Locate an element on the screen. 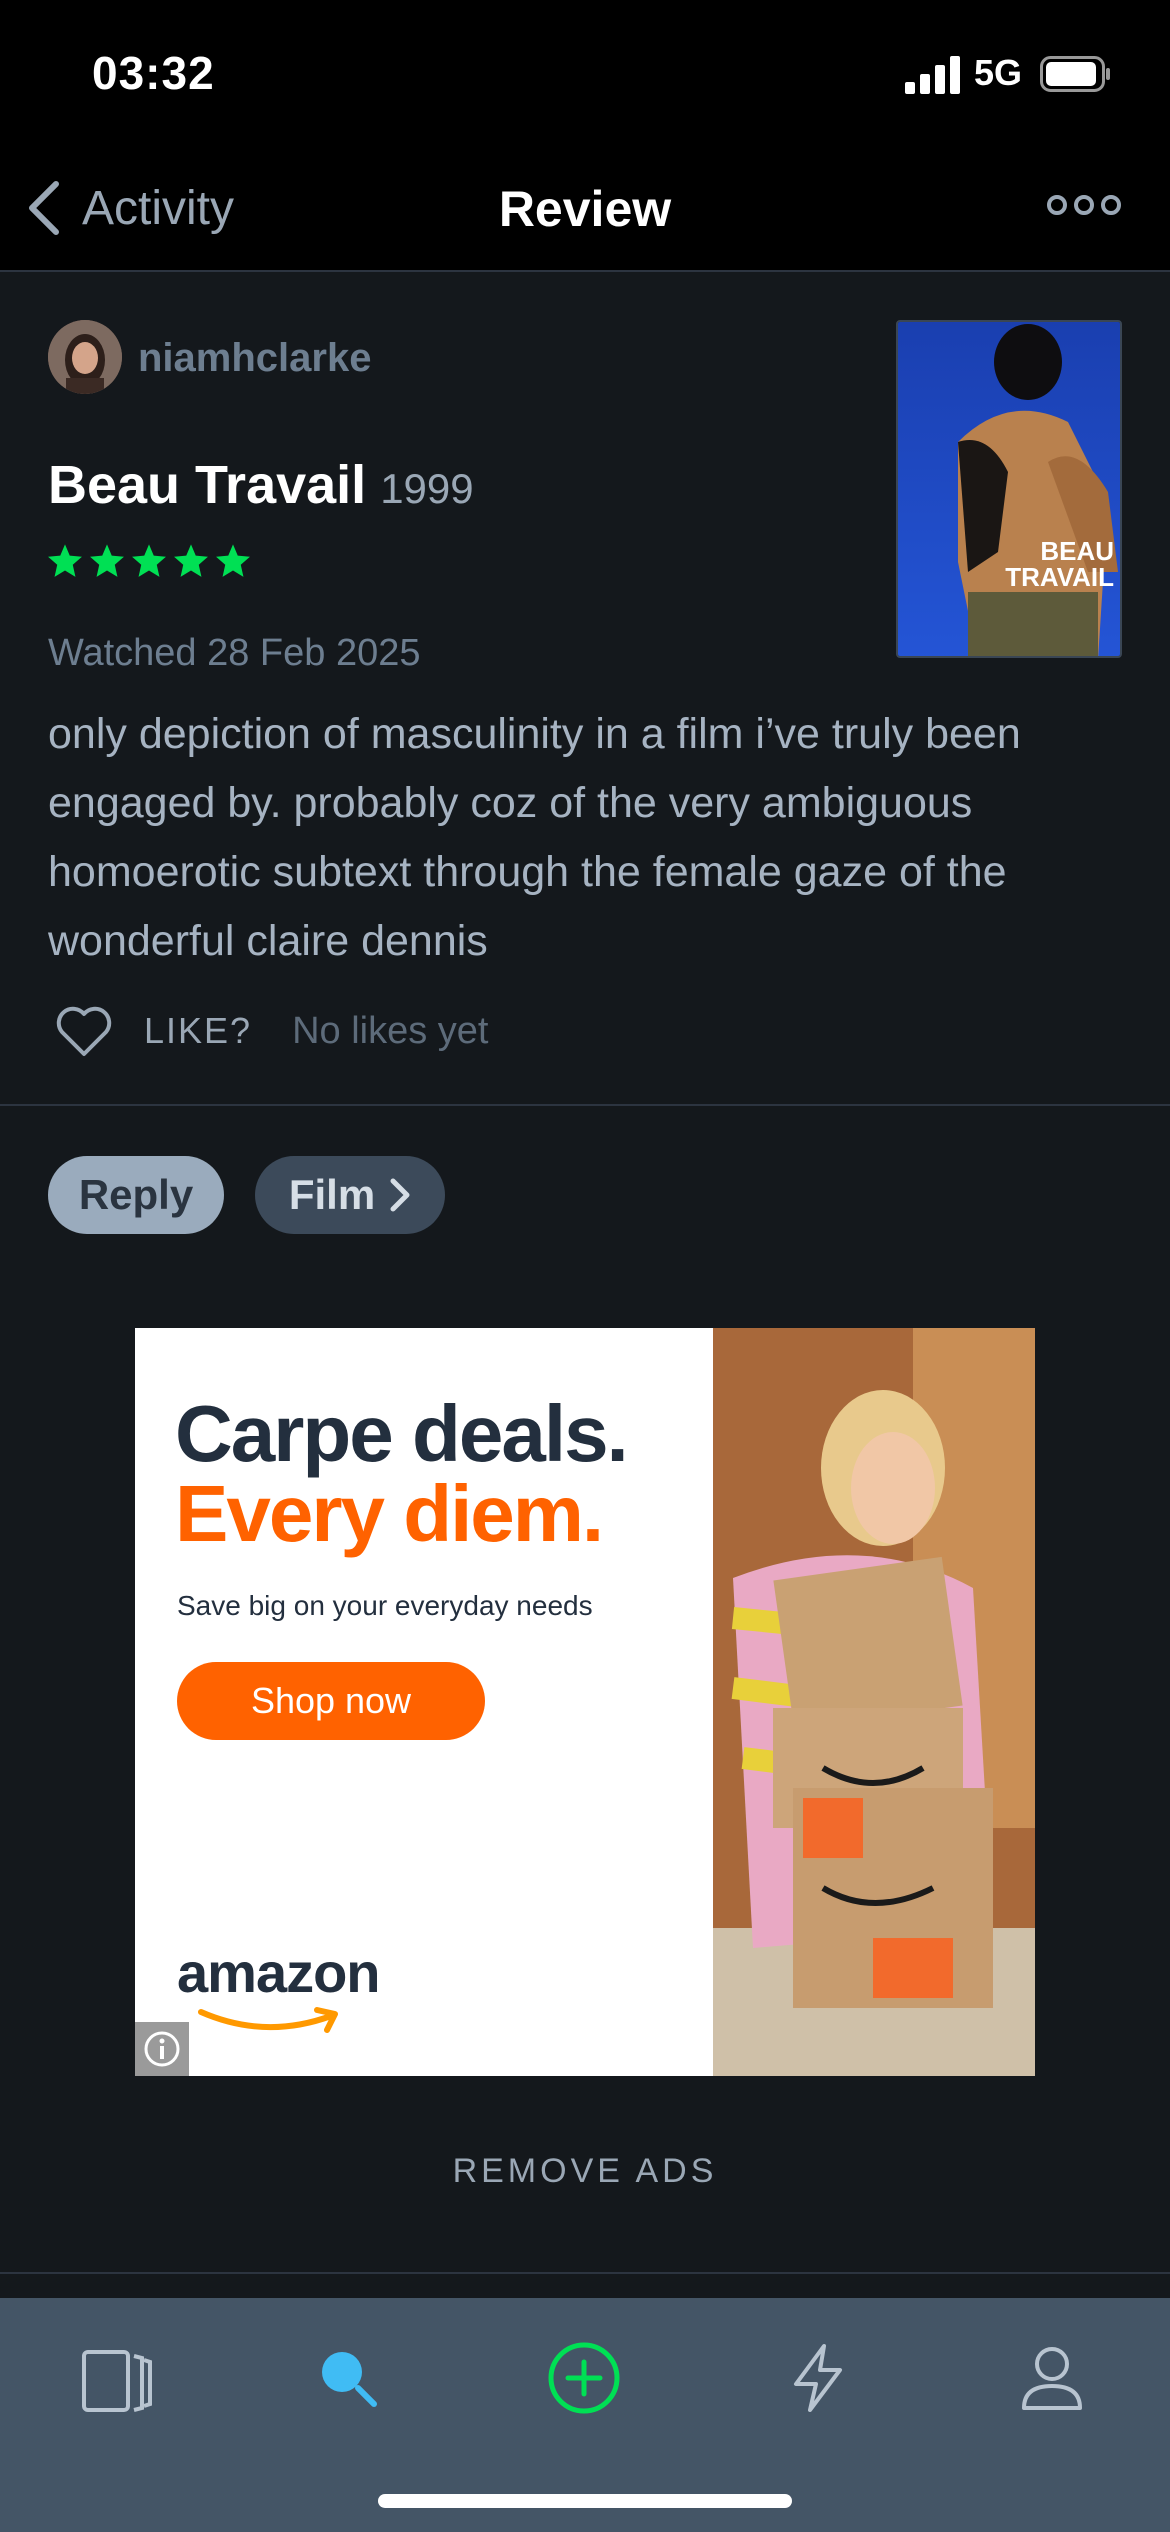  signal-icon is located at coordinates (932, 75).